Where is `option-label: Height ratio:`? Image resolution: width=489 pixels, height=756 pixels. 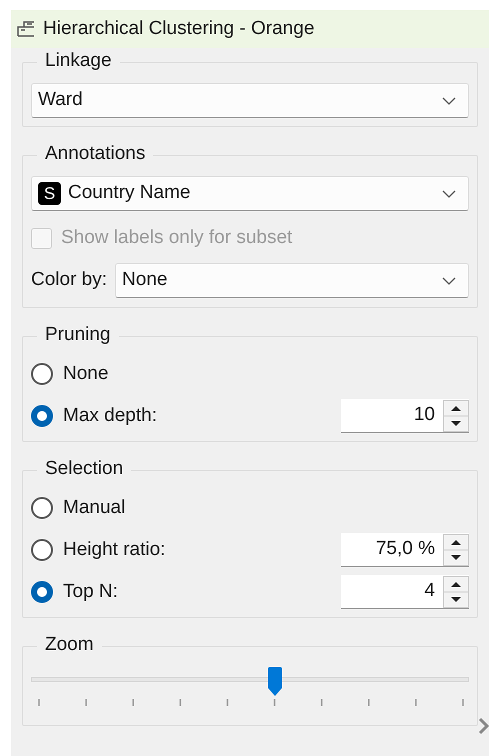 option-label: Height ratio: is located at coordinates (114, 550).